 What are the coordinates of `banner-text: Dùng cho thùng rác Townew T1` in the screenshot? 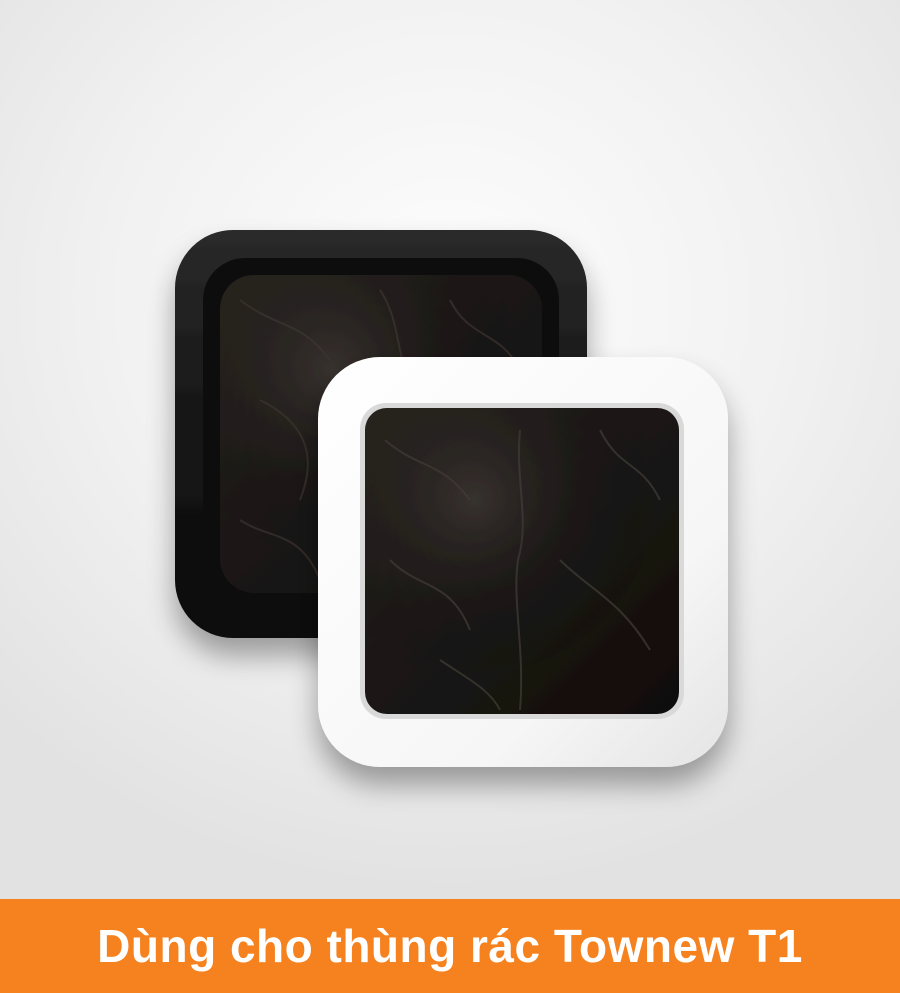 It's located at (450, 946).